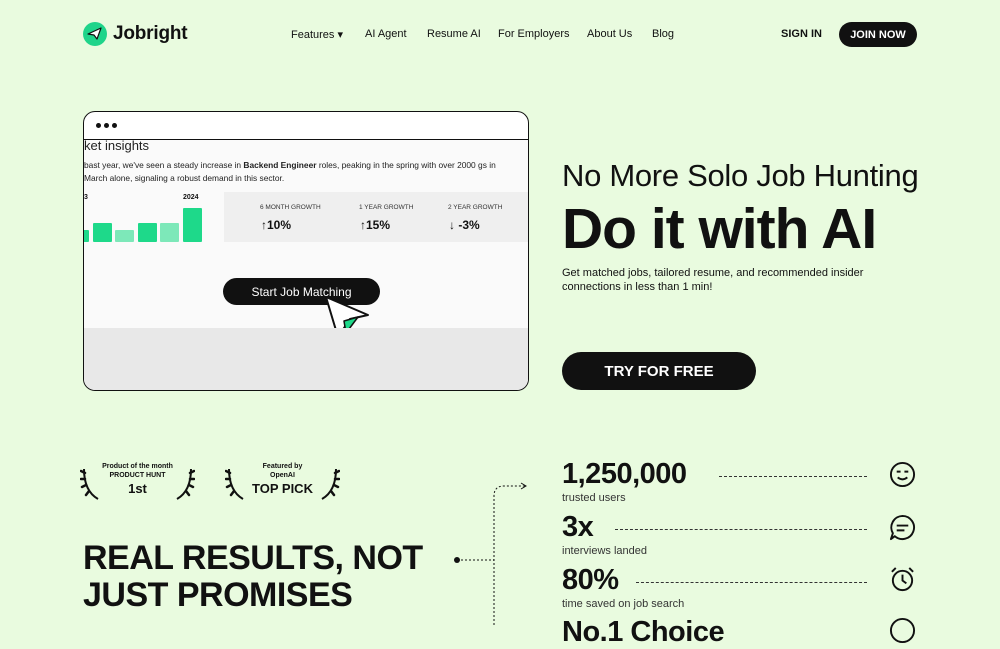  I want to click on nav-resume-ai: Resume AI, so click(454, 34).